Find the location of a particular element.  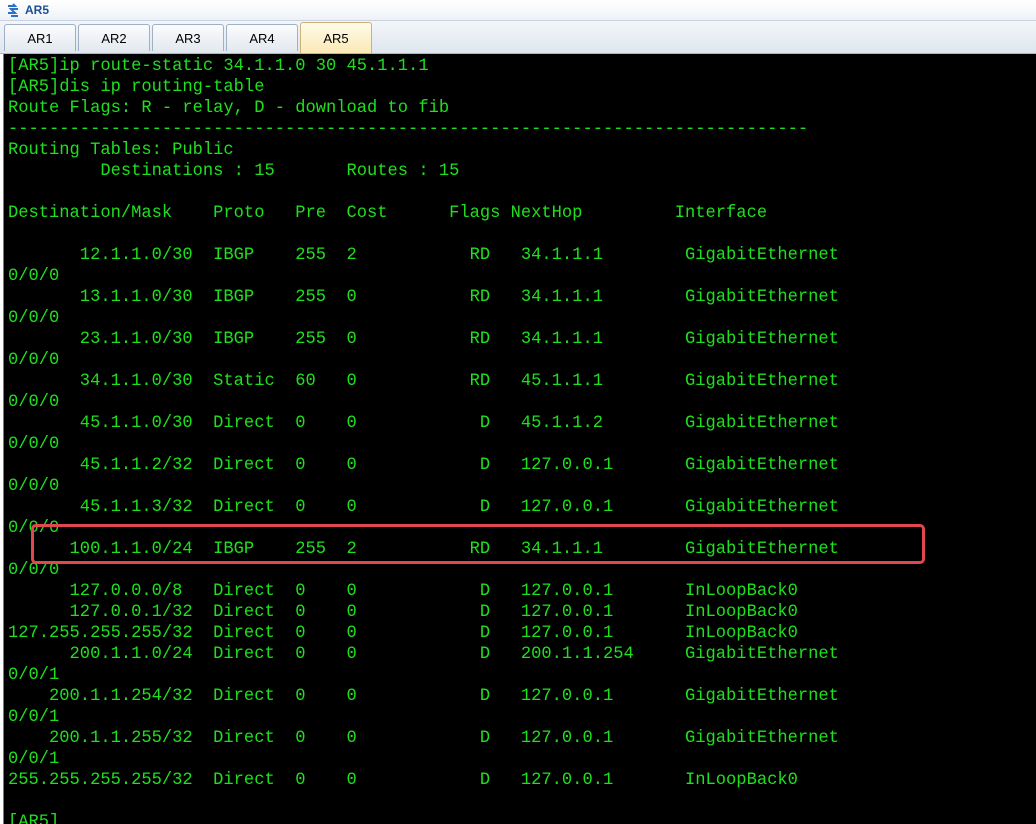

terminal-line: [AR5] is located at coordinates (34, 818).